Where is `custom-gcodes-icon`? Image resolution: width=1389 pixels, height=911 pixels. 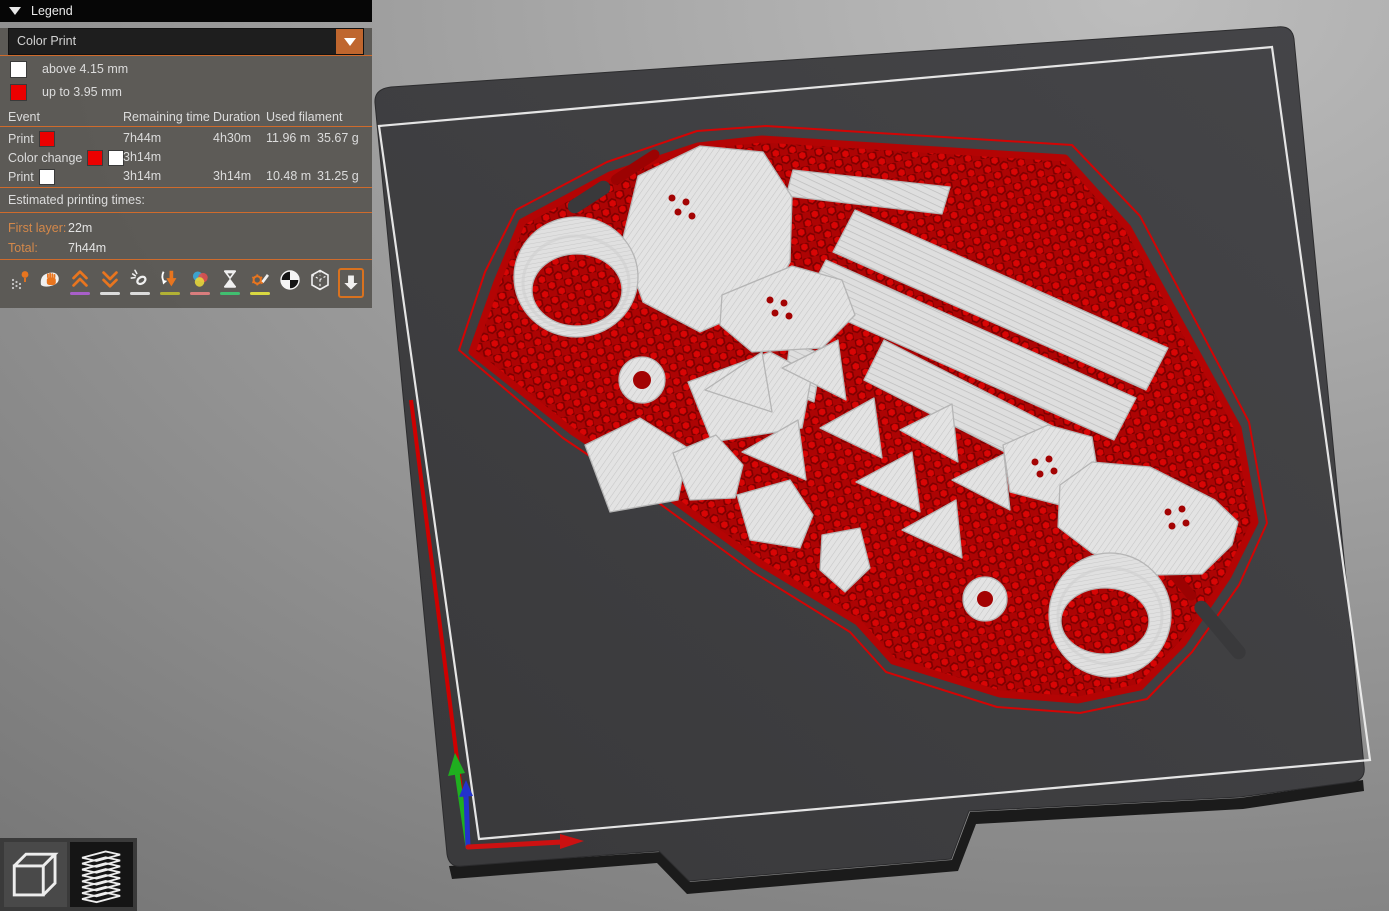
custom-gcodes-icon is located at coordinates (260, 283).